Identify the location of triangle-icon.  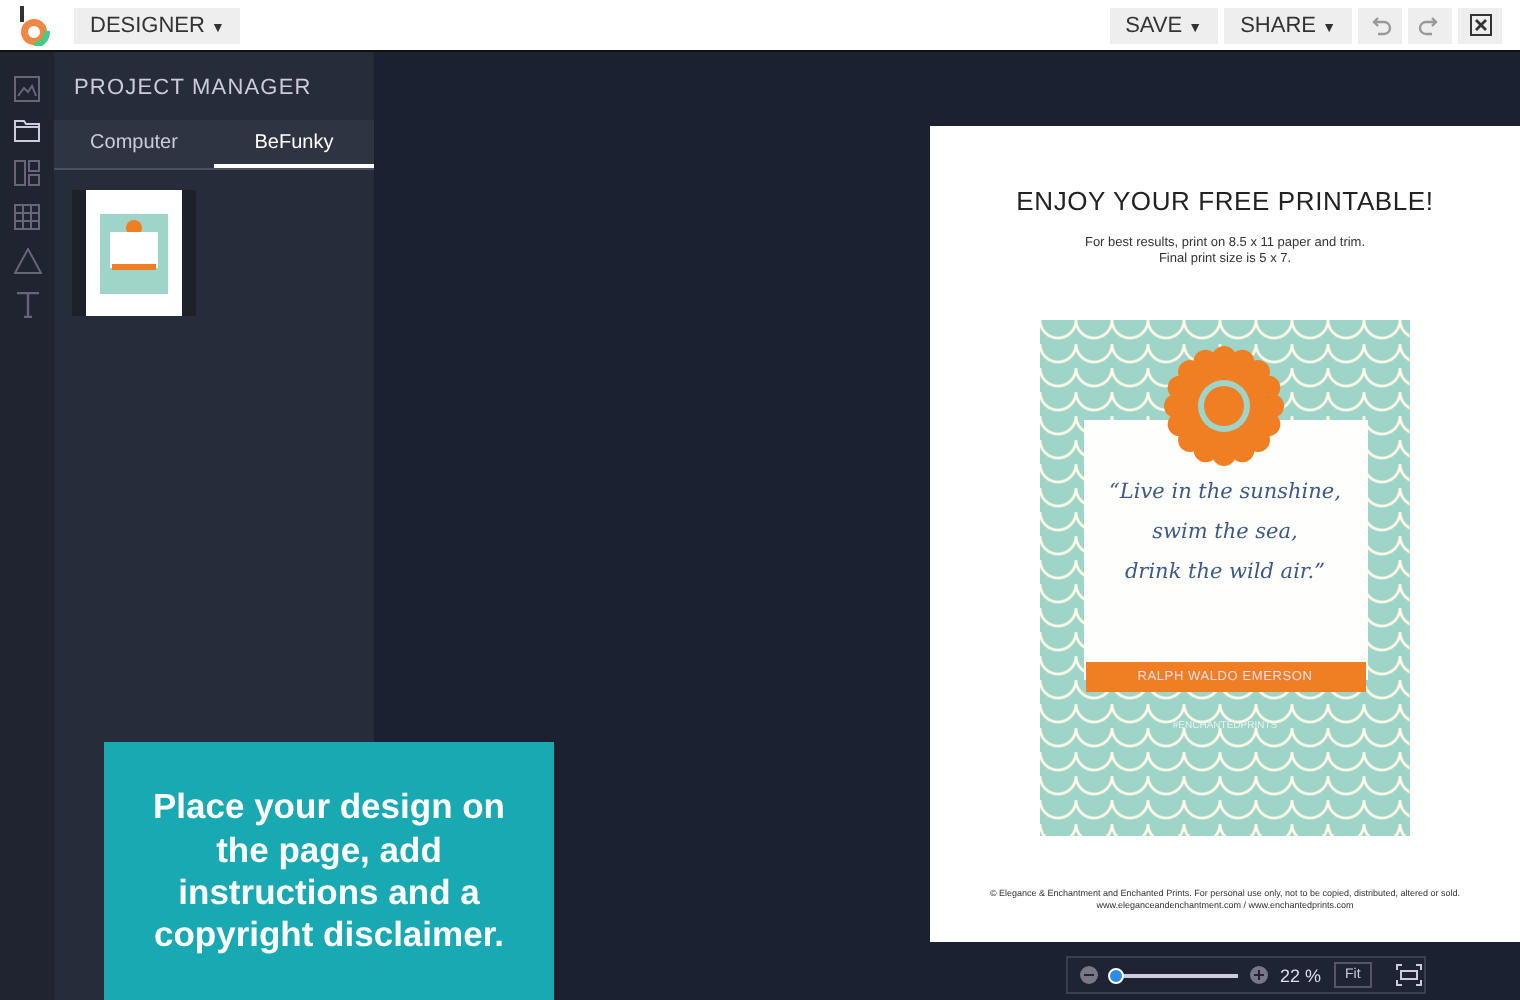
(27, 261).